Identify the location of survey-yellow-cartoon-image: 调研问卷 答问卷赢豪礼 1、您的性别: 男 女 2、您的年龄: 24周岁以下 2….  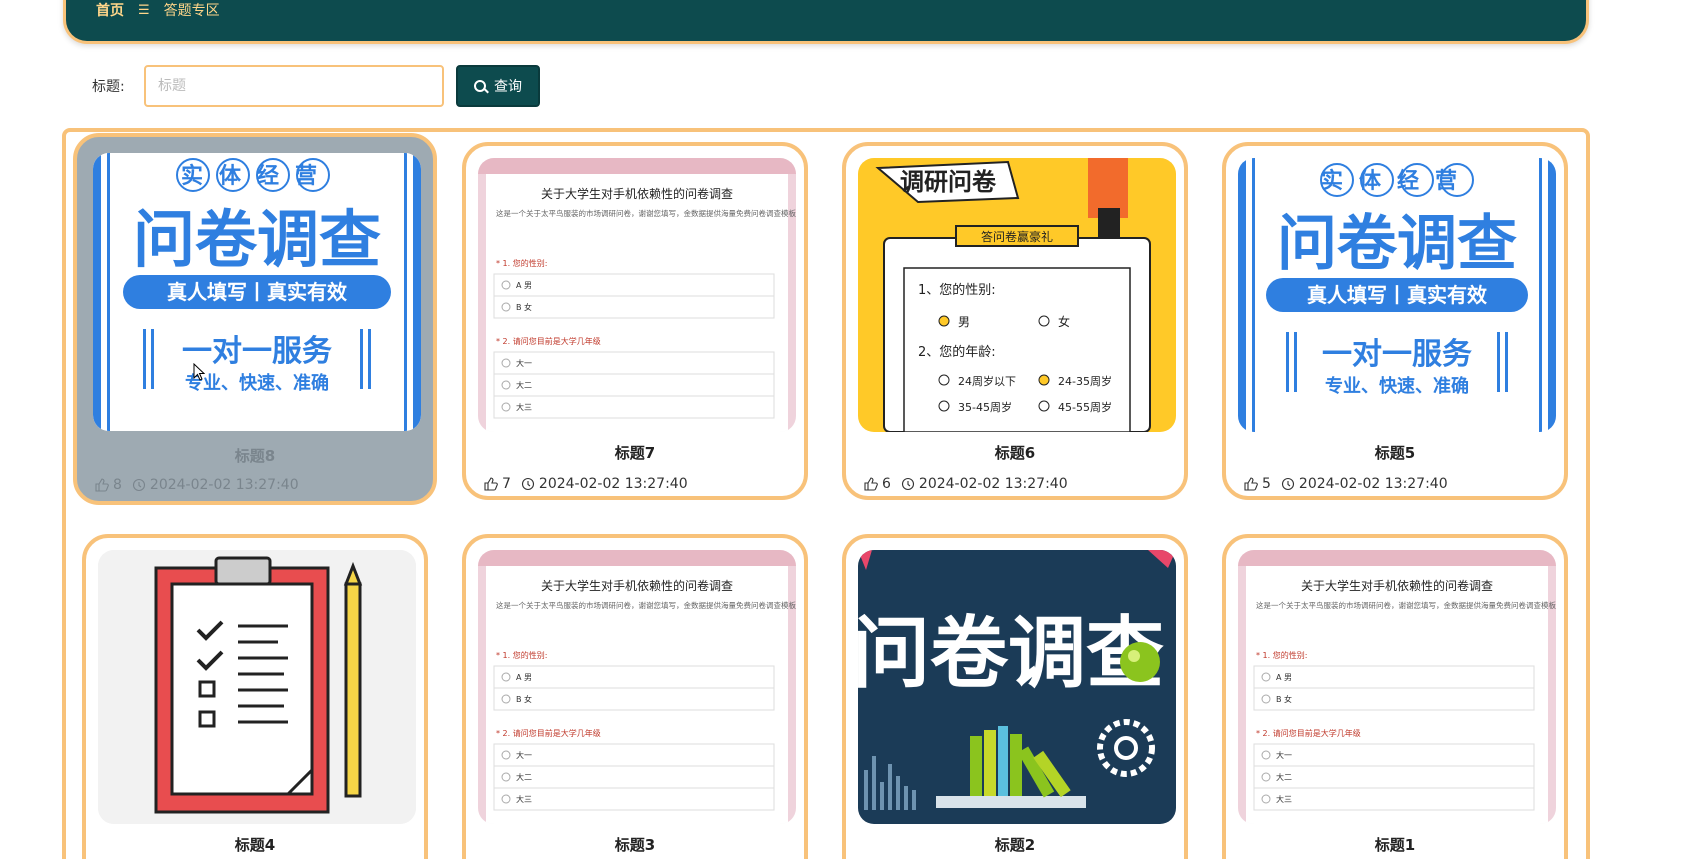
(1017, 295).